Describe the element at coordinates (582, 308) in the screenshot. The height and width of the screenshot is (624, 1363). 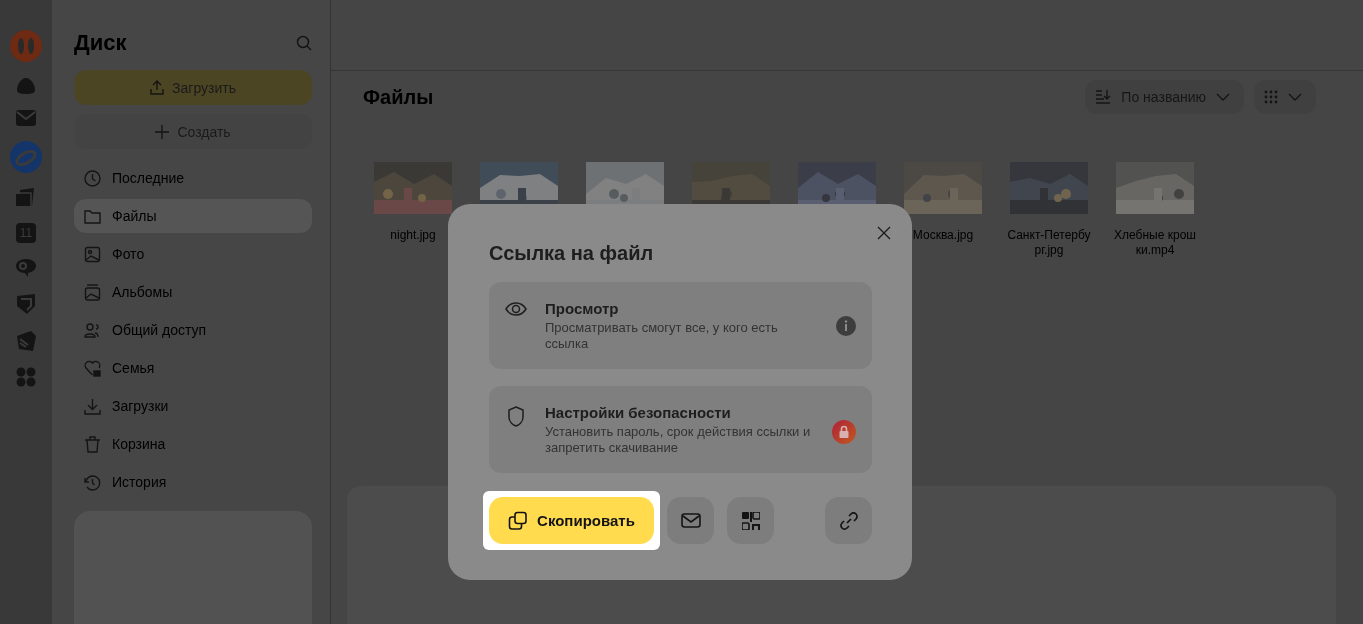
I see `option-title: Просмотр` at that location.